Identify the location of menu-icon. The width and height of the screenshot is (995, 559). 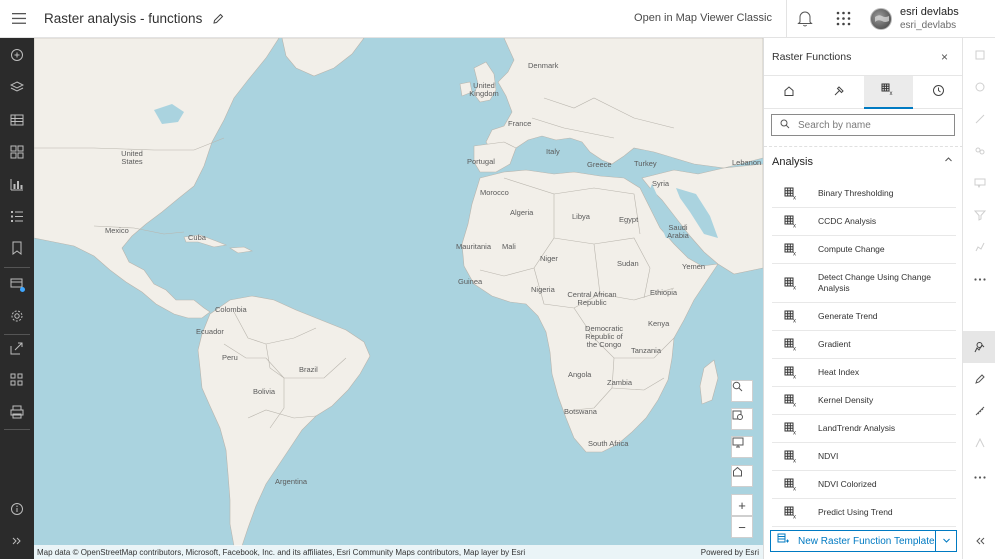
(19, 19).